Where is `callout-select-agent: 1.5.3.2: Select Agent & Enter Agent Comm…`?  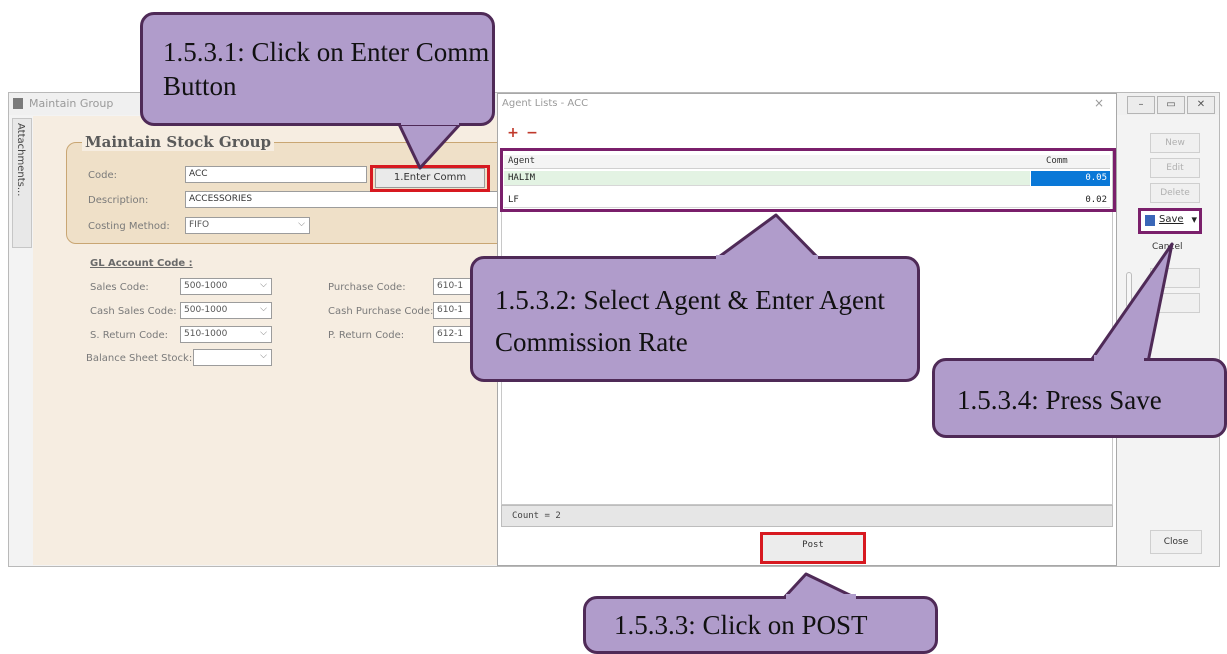
callout-select-agent: 1.5.3.2: Select Agent & Enter Agent Comm… is located at coordinates (695, 319).